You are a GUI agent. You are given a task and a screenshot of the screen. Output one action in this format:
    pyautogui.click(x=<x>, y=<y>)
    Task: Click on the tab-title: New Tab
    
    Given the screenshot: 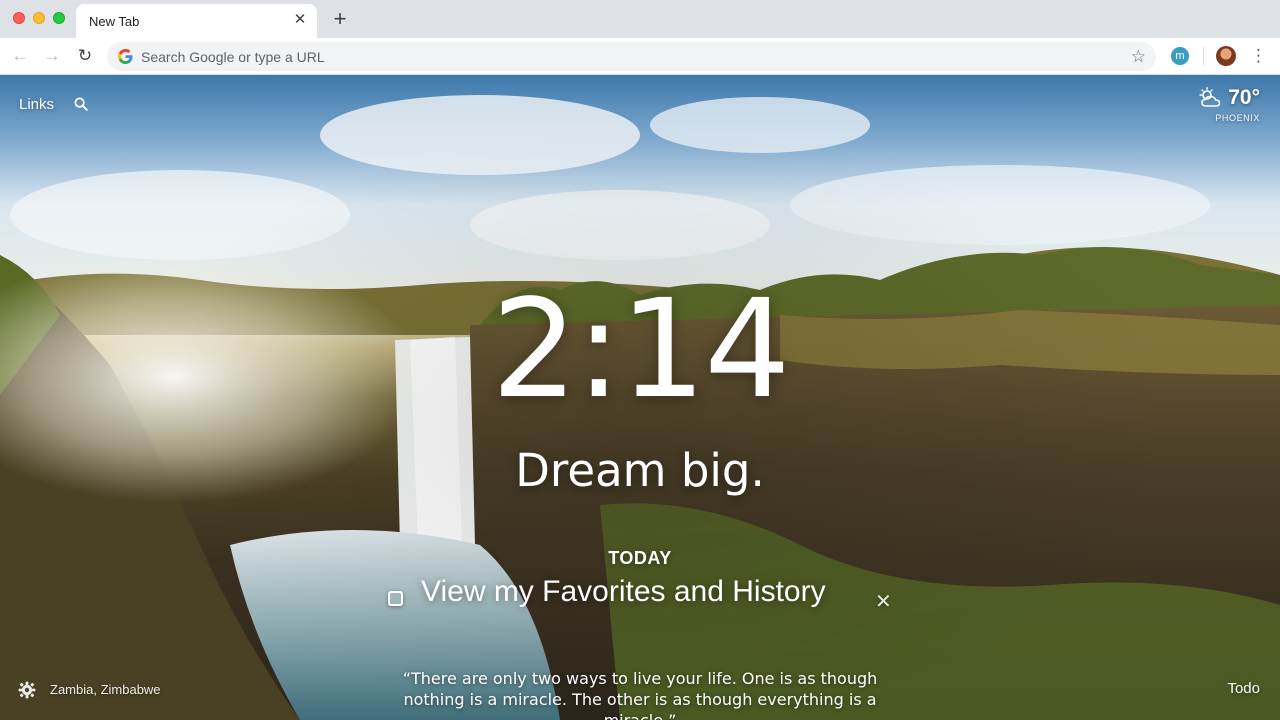 What is the action you would take?
    pyautogui.click(x=114, y=21)
    